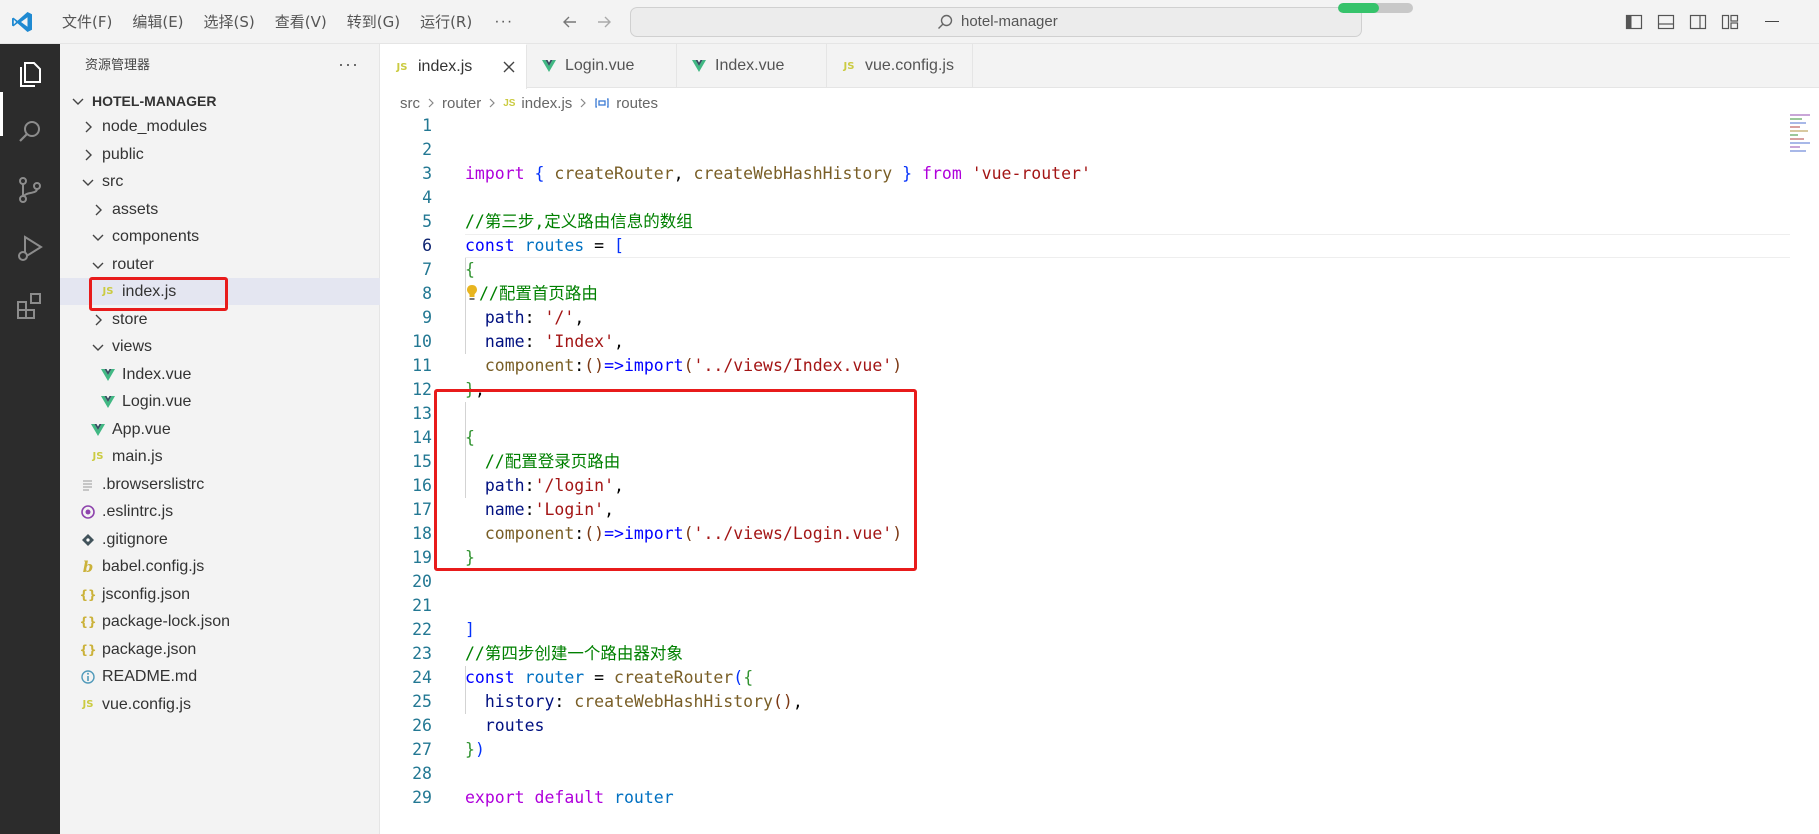 This screenshot has height=834, width=1819. Describe the element at coordinates (143, 101) in the screenshot. I see `workspace-root-folder: HOTEL-MANAGER` at that location.